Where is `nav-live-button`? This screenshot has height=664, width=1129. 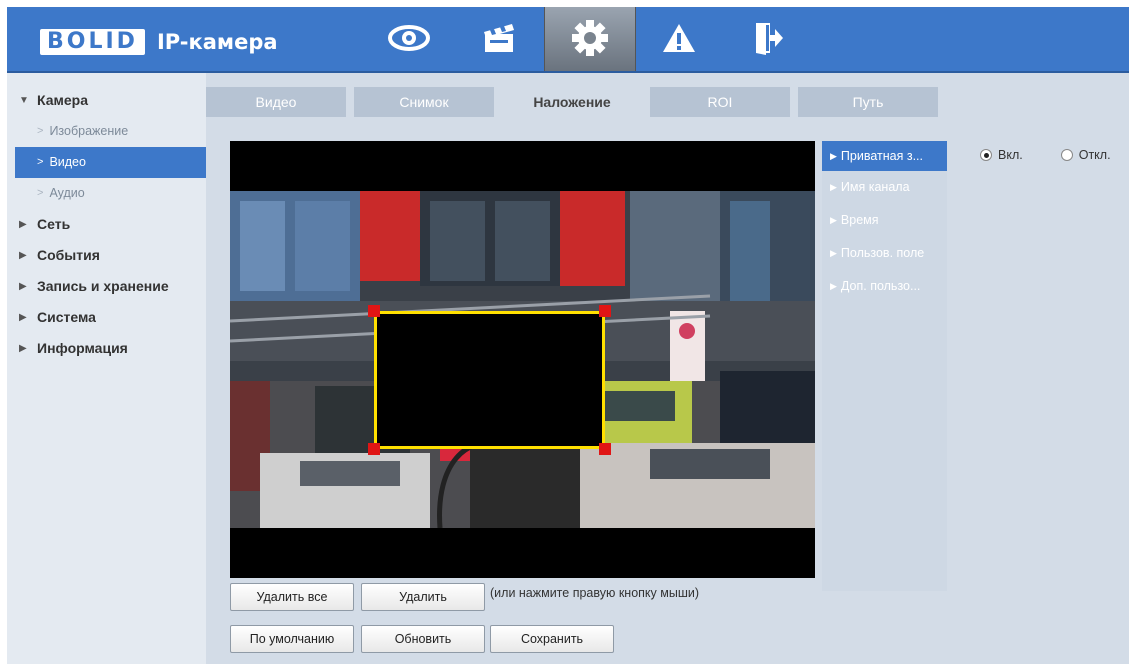 nav-live-button is located at coordinates (409, 39).